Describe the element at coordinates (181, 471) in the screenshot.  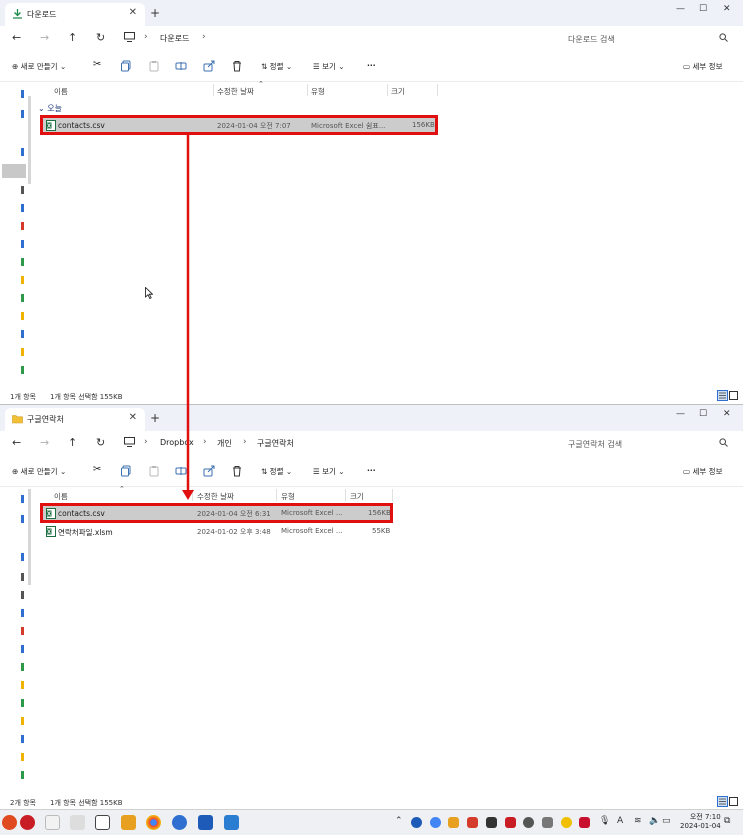
I see `rename-icon` at that location.